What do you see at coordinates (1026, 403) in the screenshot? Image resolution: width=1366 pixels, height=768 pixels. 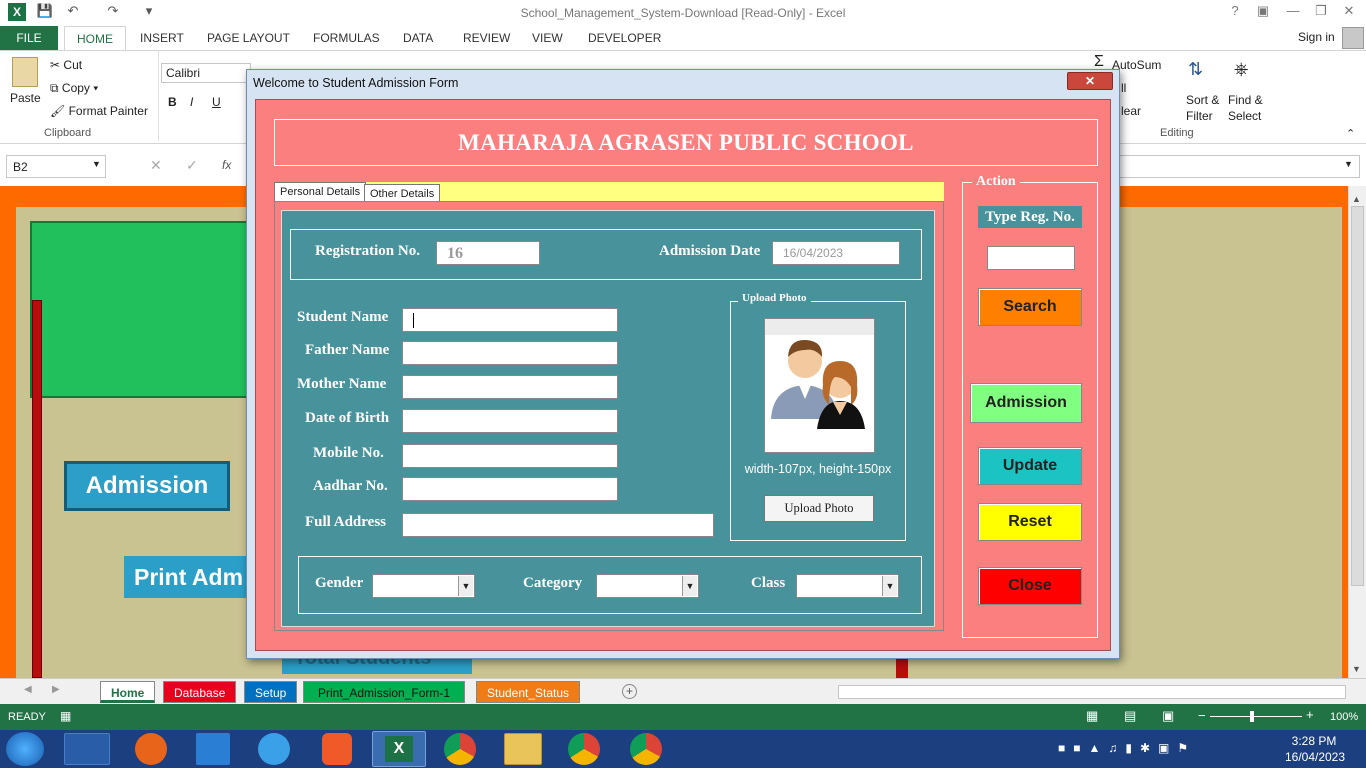 I see `admission-button: Admission` at bounding box center [1026, 403].